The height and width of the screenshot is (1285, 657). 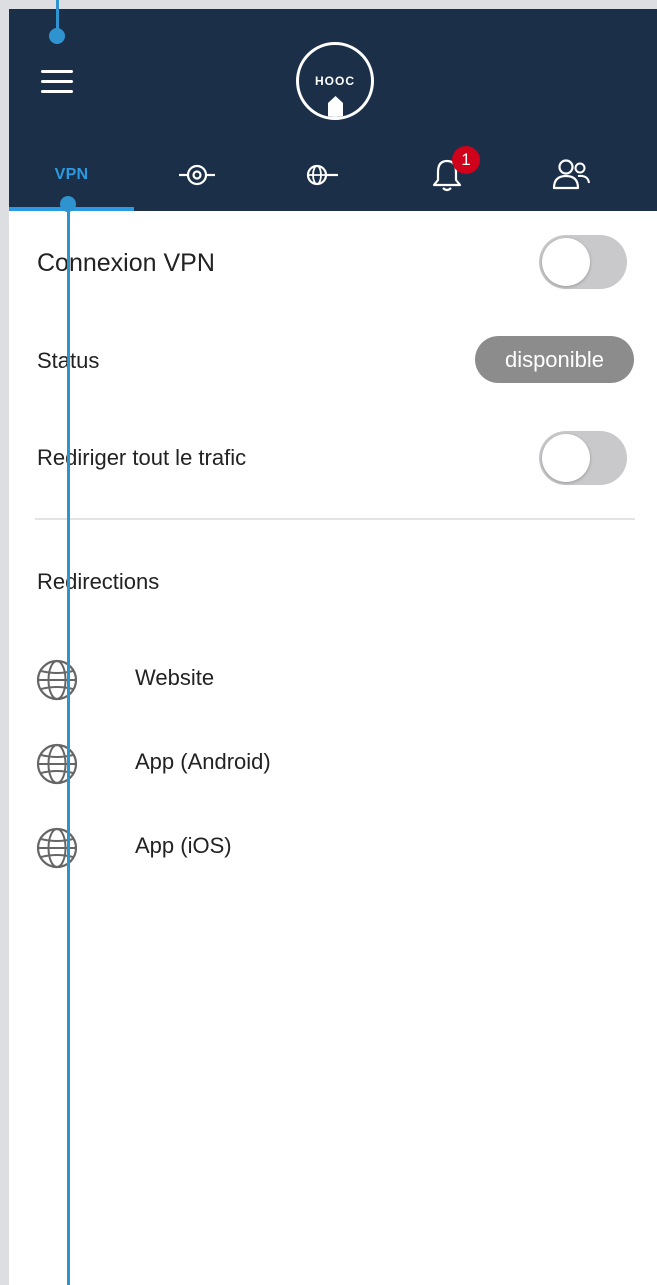 I want to click on logo: HOOC, so click(x=335, y=81).